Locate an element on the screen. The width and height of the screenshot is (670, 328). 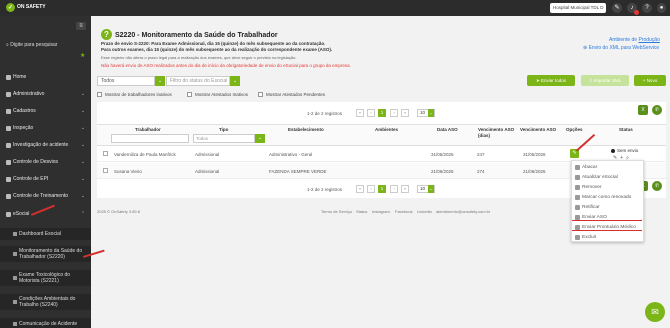
col-ambientes: Ambientes is located at coordinates (386, 129).